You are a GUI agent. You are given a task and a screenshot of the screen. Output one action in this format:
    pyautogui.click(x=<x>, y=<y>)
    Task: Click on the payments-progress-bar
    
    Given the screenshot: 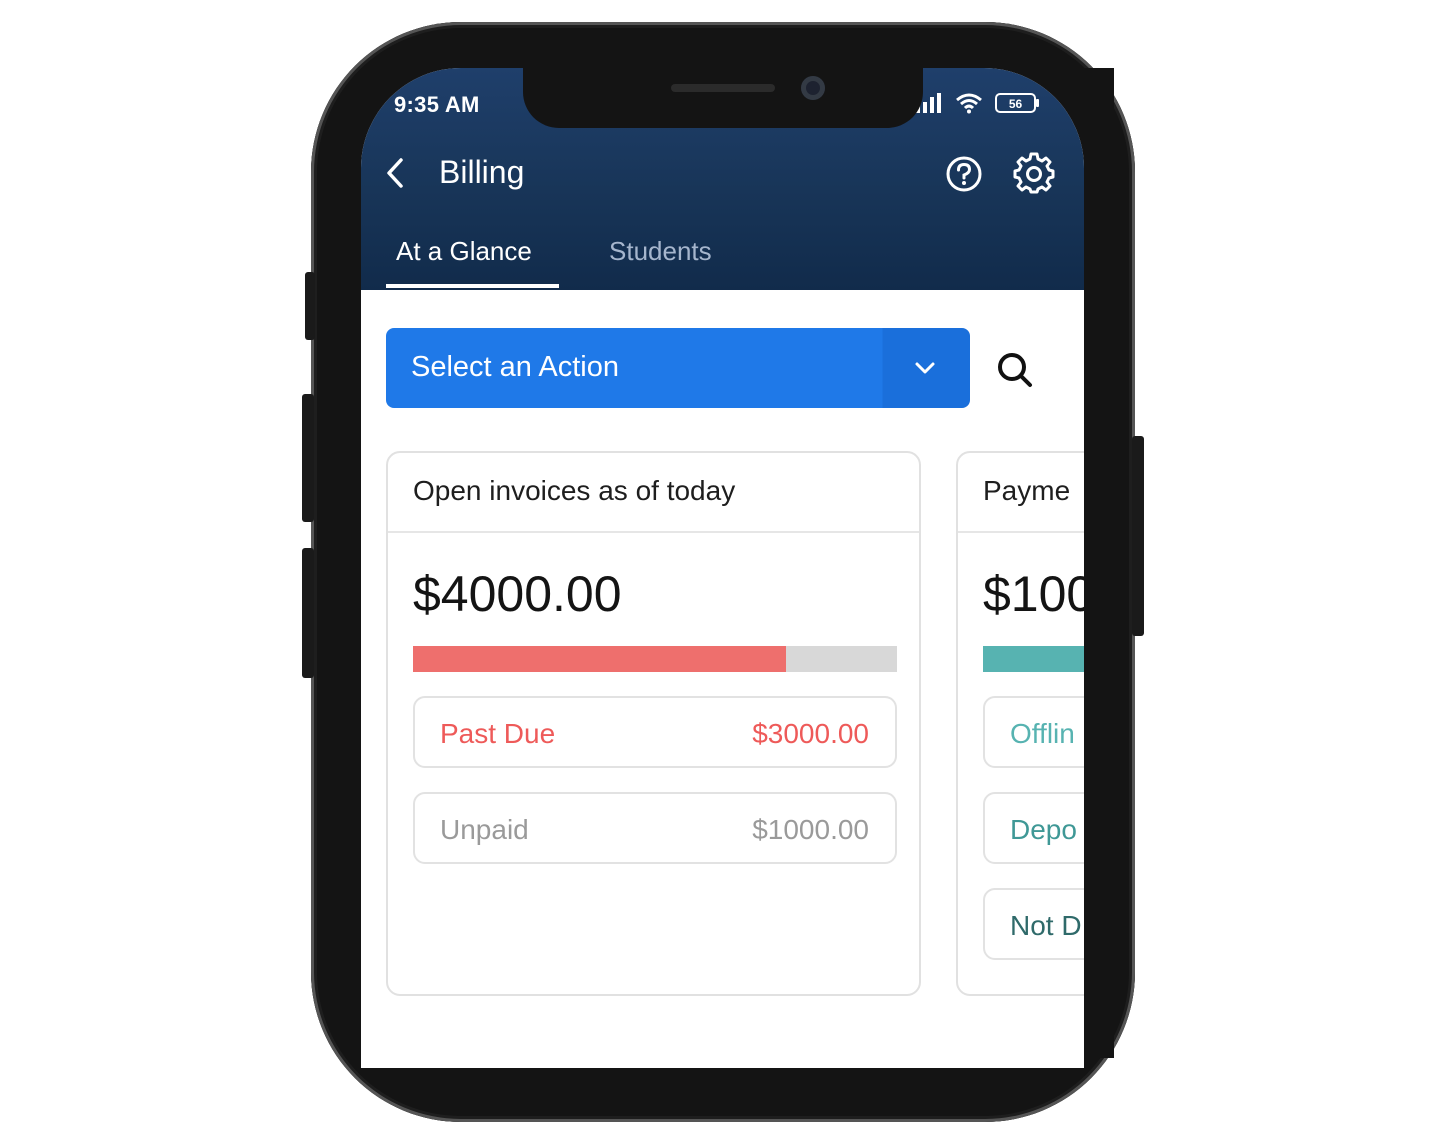 What is the action you would take?
    pyautogui.click(x=1033, y=659)
    